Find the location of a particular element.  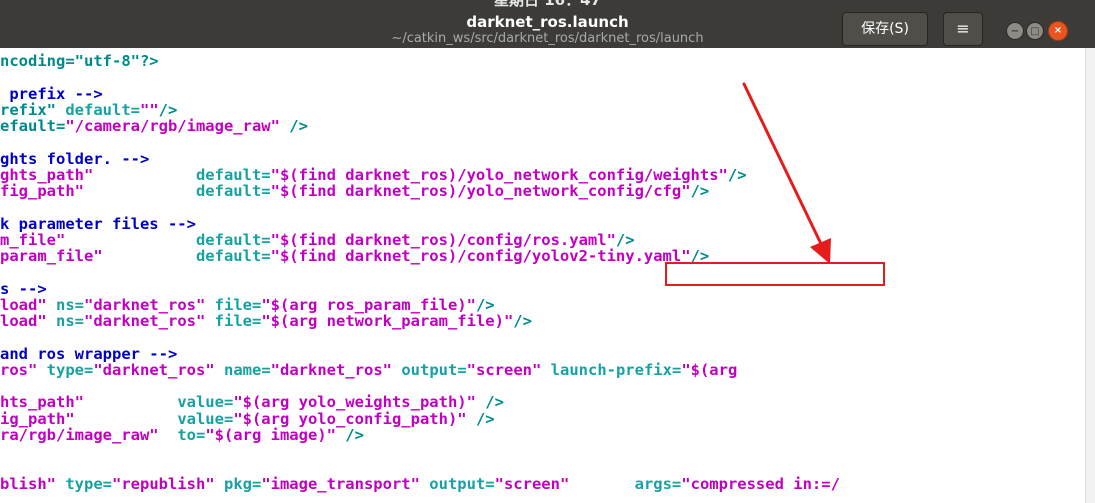

code-token: to= is located at coordinates (191, 434).